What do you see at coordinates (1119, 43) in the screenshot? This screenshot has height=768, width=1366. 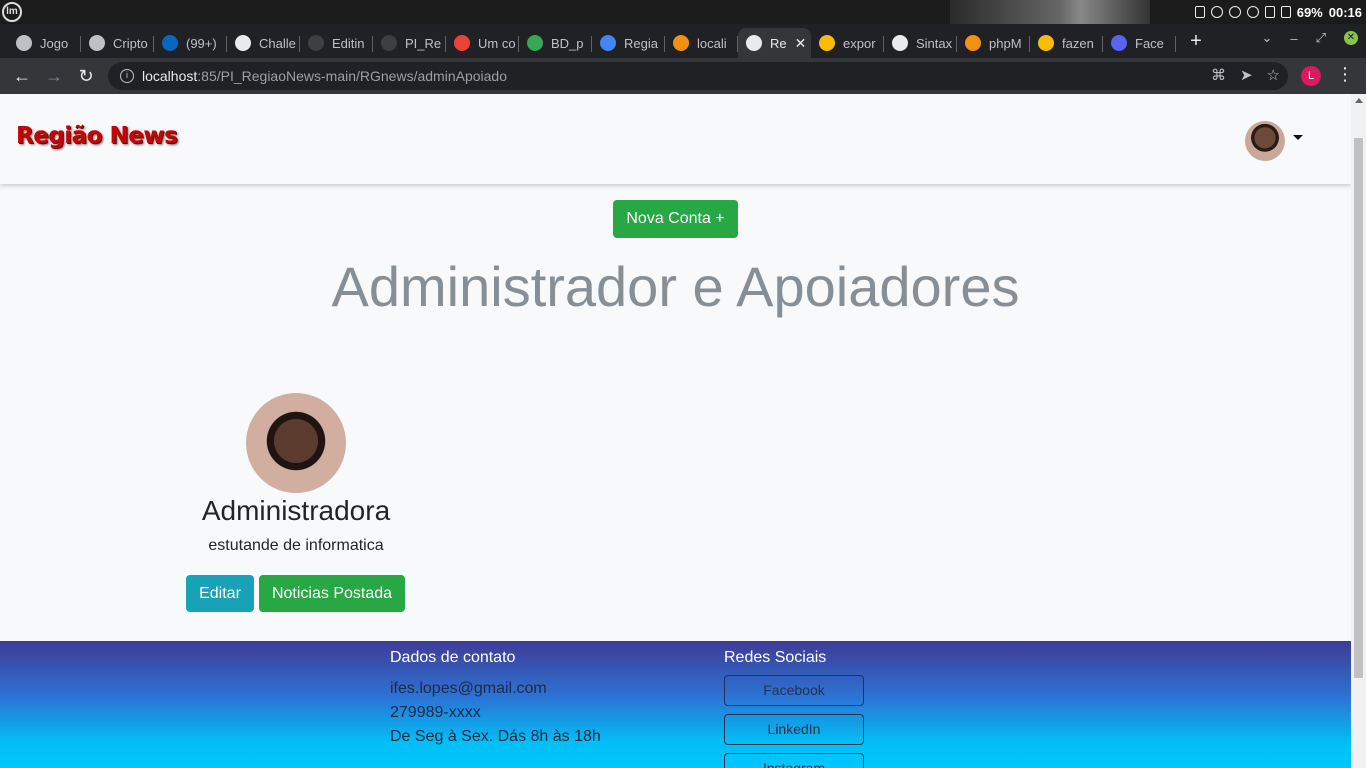 I see `terminal-icon` at bounding box center [1119, 43].